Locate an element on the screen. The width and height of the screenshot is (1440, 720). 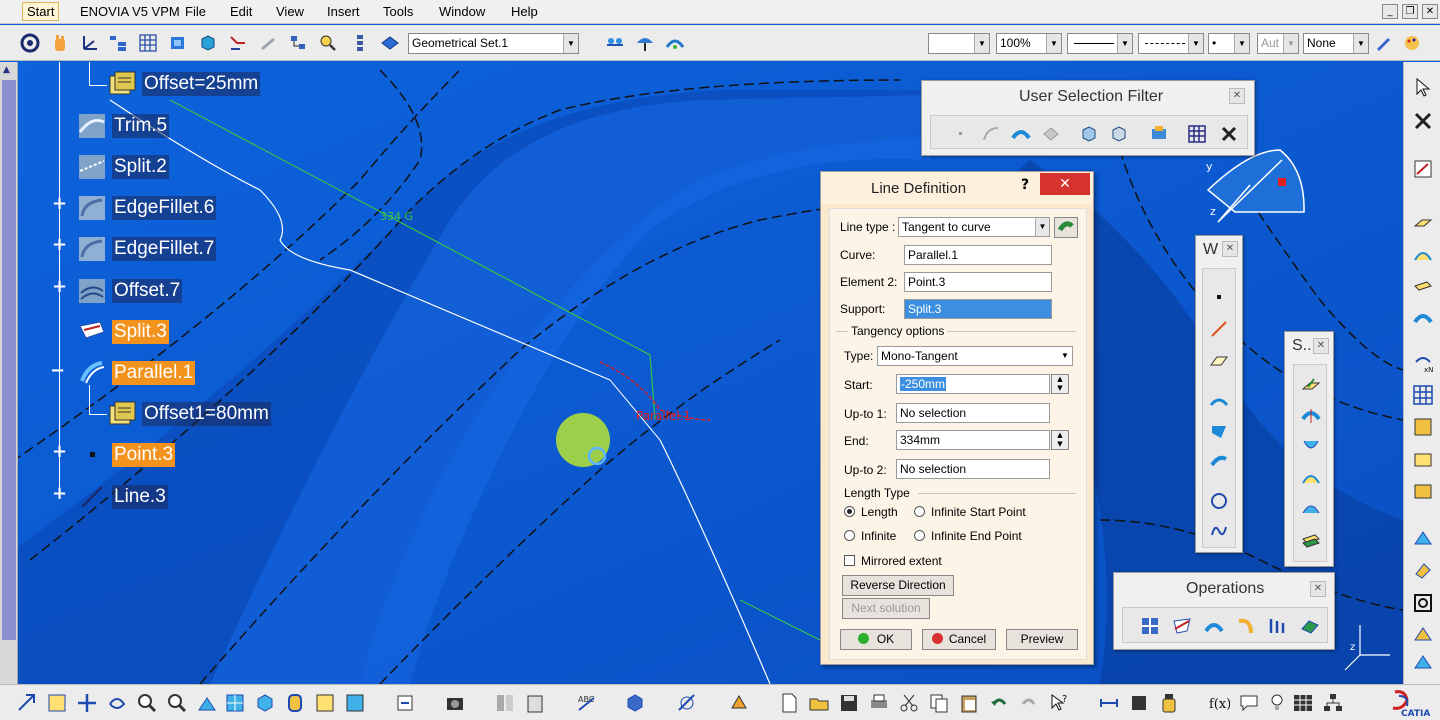
support-field: Split.3 is located at coordinates (978, 309).